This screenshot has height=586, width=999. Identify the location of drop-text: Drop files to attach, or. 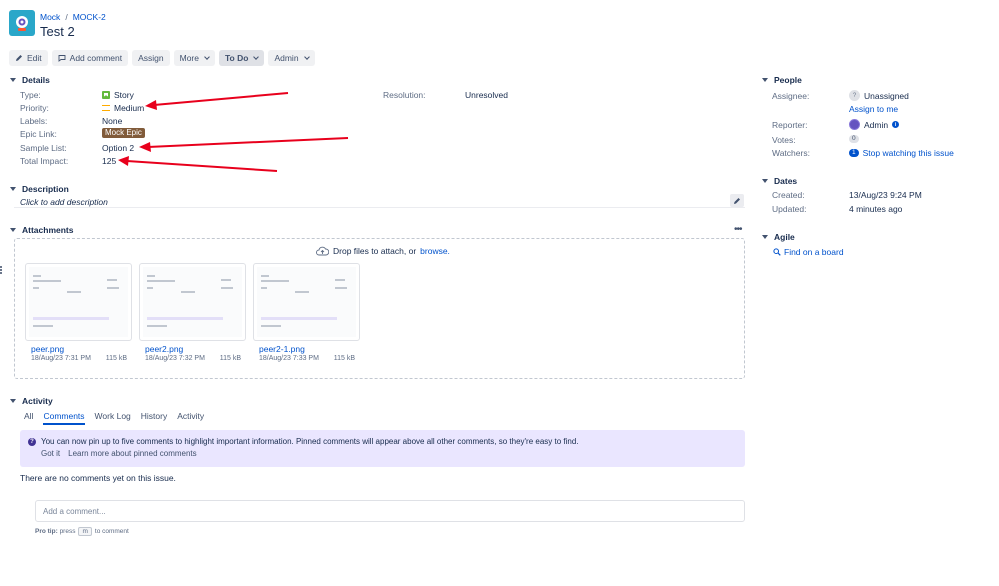
(375, 251).